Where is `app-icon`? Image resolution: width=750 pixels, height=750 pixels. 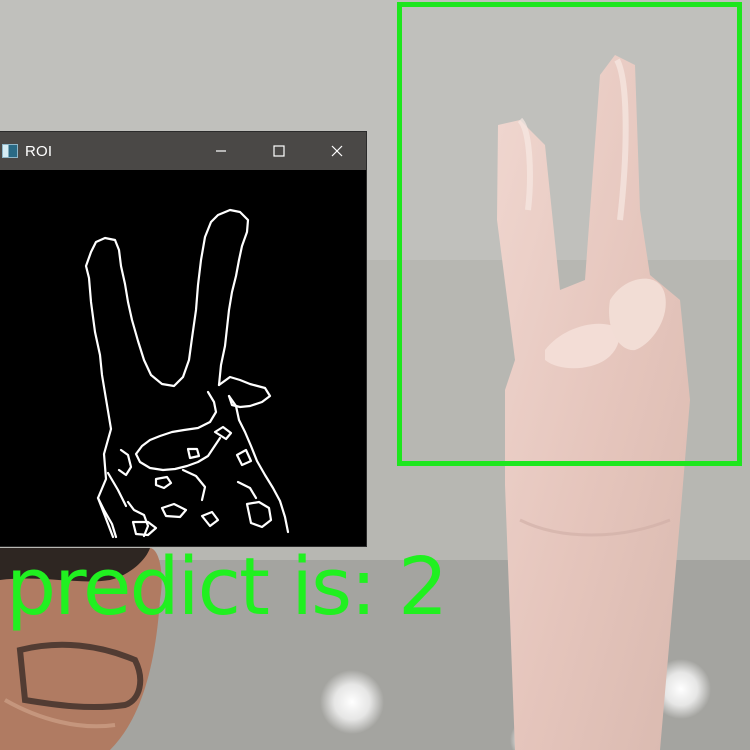 app-icon is located at coordinates (10, 151).